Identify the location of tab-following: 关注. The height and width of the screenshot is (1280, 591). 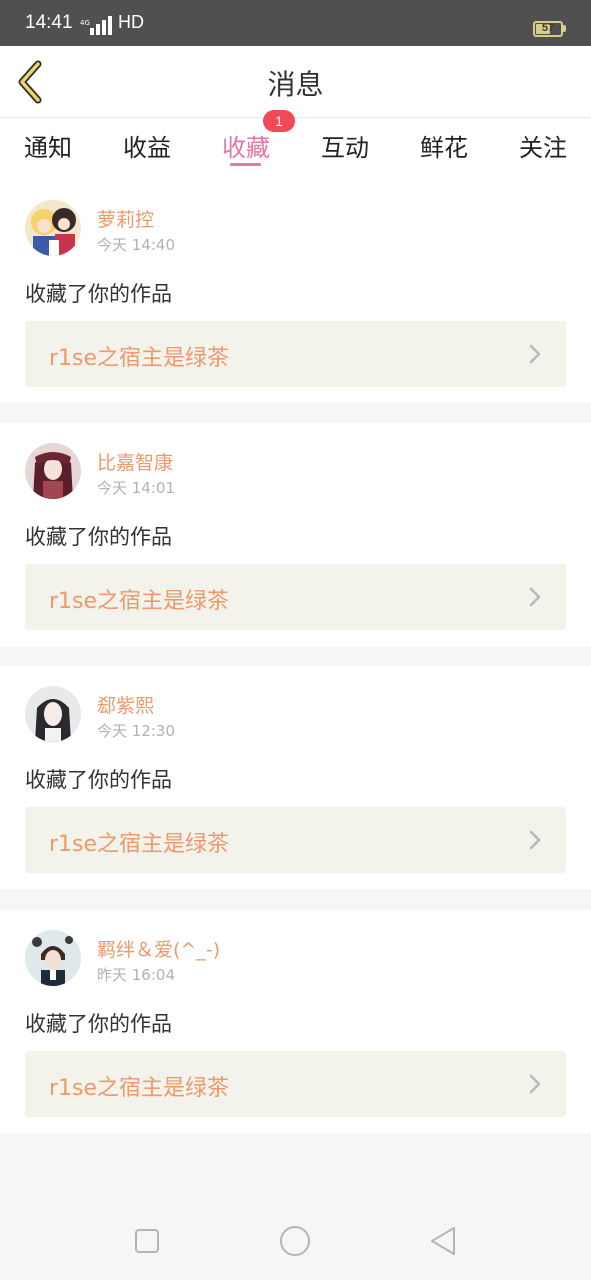
(543, 145).